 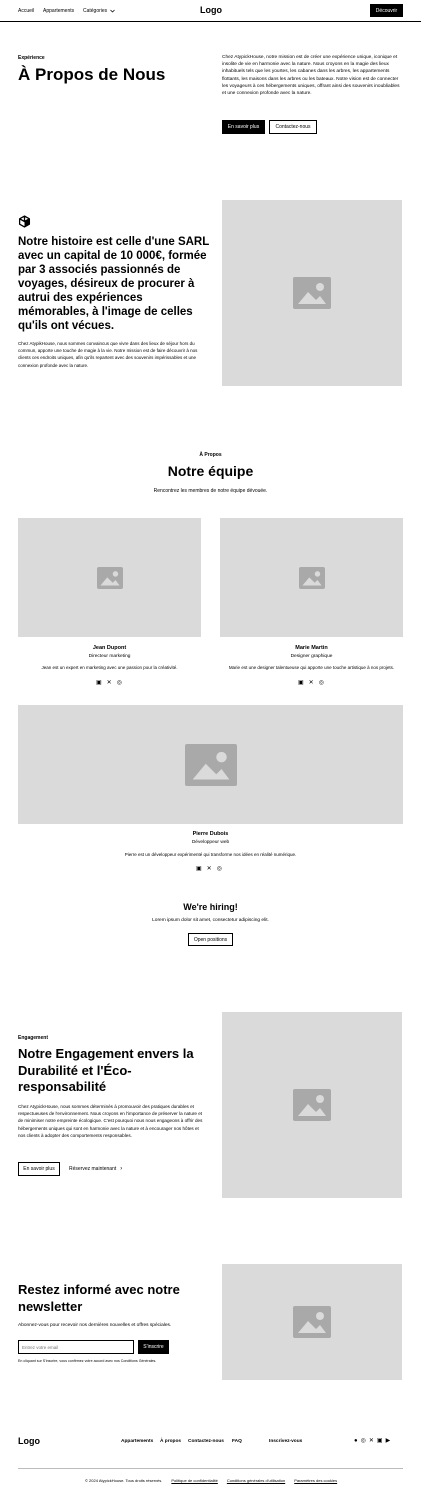 I want to click on member-role: Directeur marketing, so click(x=109, y=656).